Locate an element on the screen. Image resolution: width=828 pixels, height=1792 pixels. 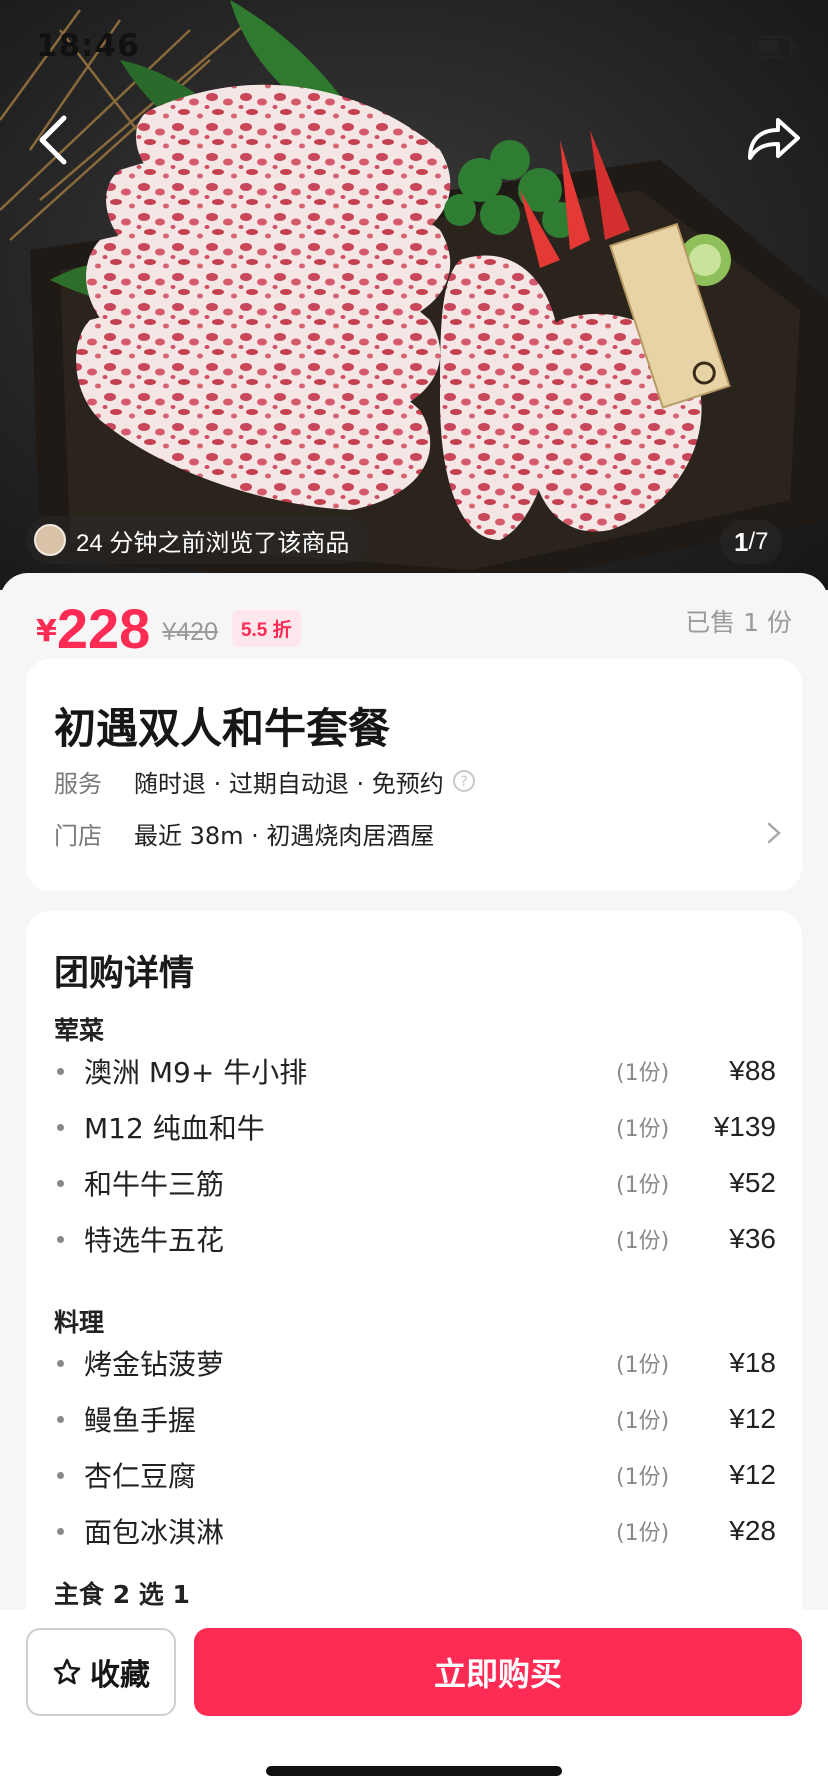
image-page-counter: 1 /7 is located at coordinates (751, 542).